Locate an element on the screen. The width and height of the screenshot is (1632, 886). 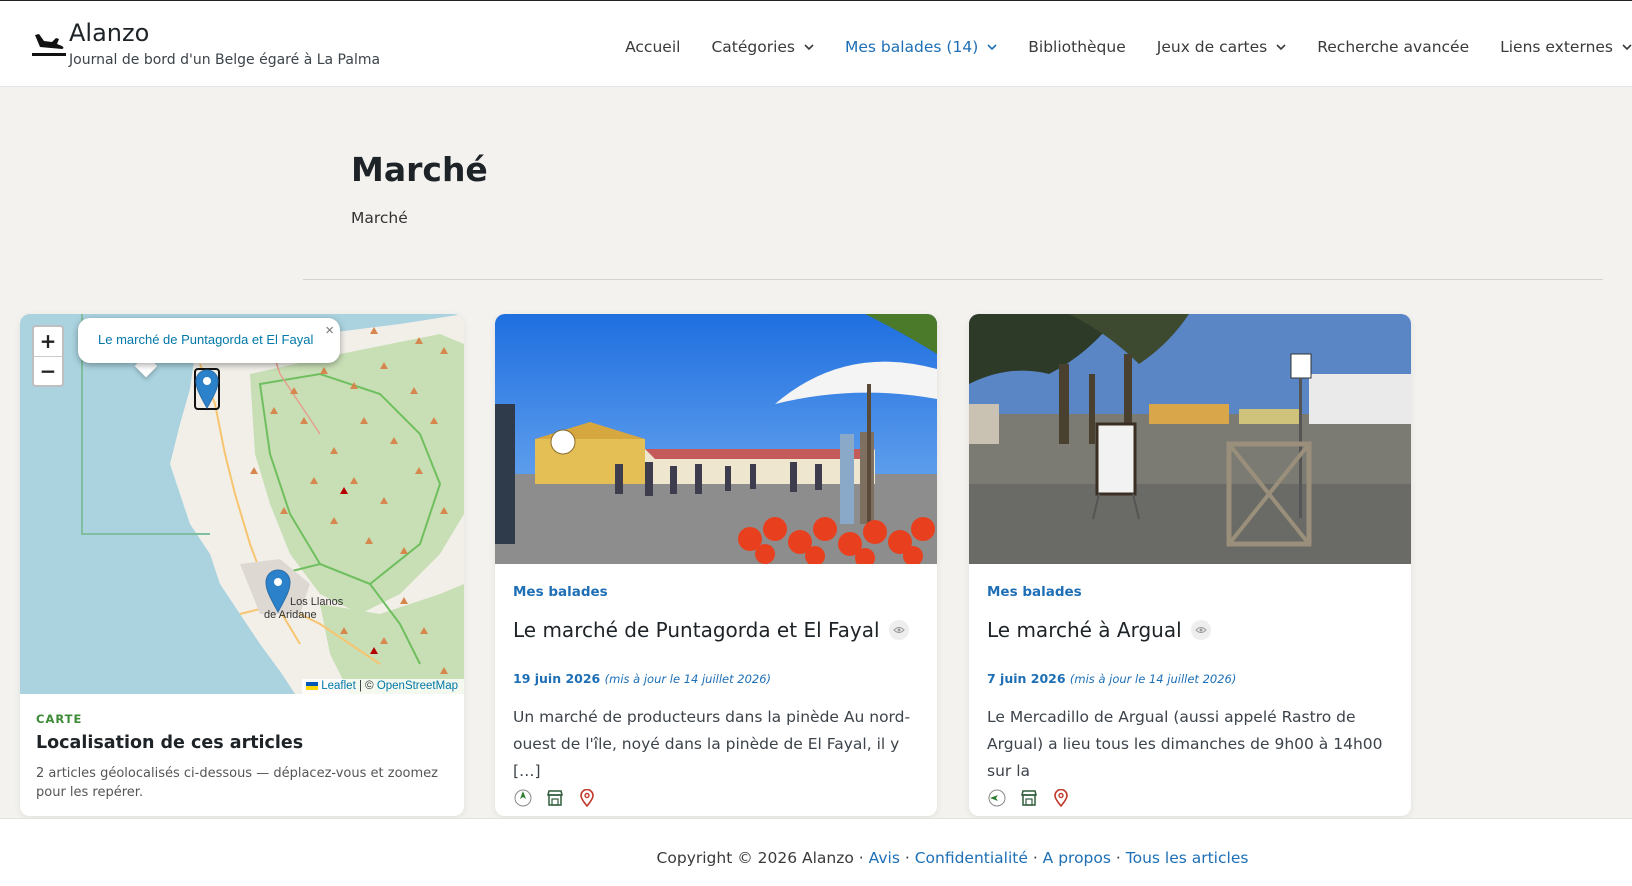
place-label-los-llanos: Los Llanos is located at coordinates (317, 602).